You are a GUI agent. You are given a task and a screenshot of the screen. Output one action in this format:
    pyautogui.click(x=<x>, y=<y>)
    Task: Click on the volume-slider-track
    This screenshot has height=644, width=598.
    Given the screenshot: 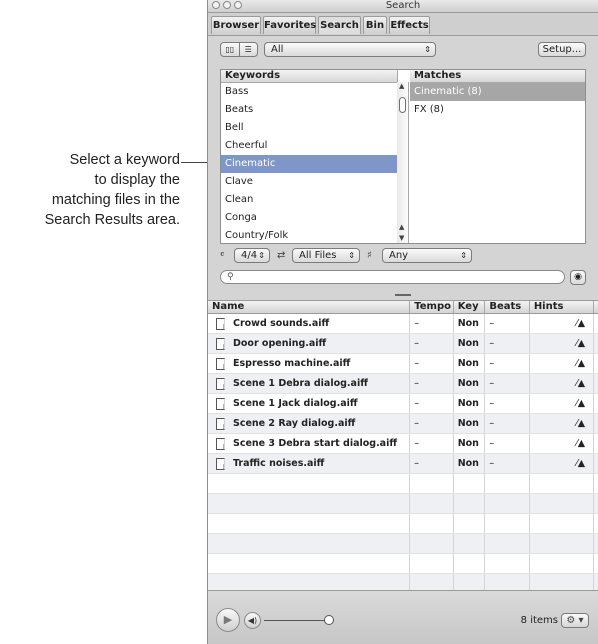 What is the action you would take?
    pyautogui.click(x=296, y=620)
    